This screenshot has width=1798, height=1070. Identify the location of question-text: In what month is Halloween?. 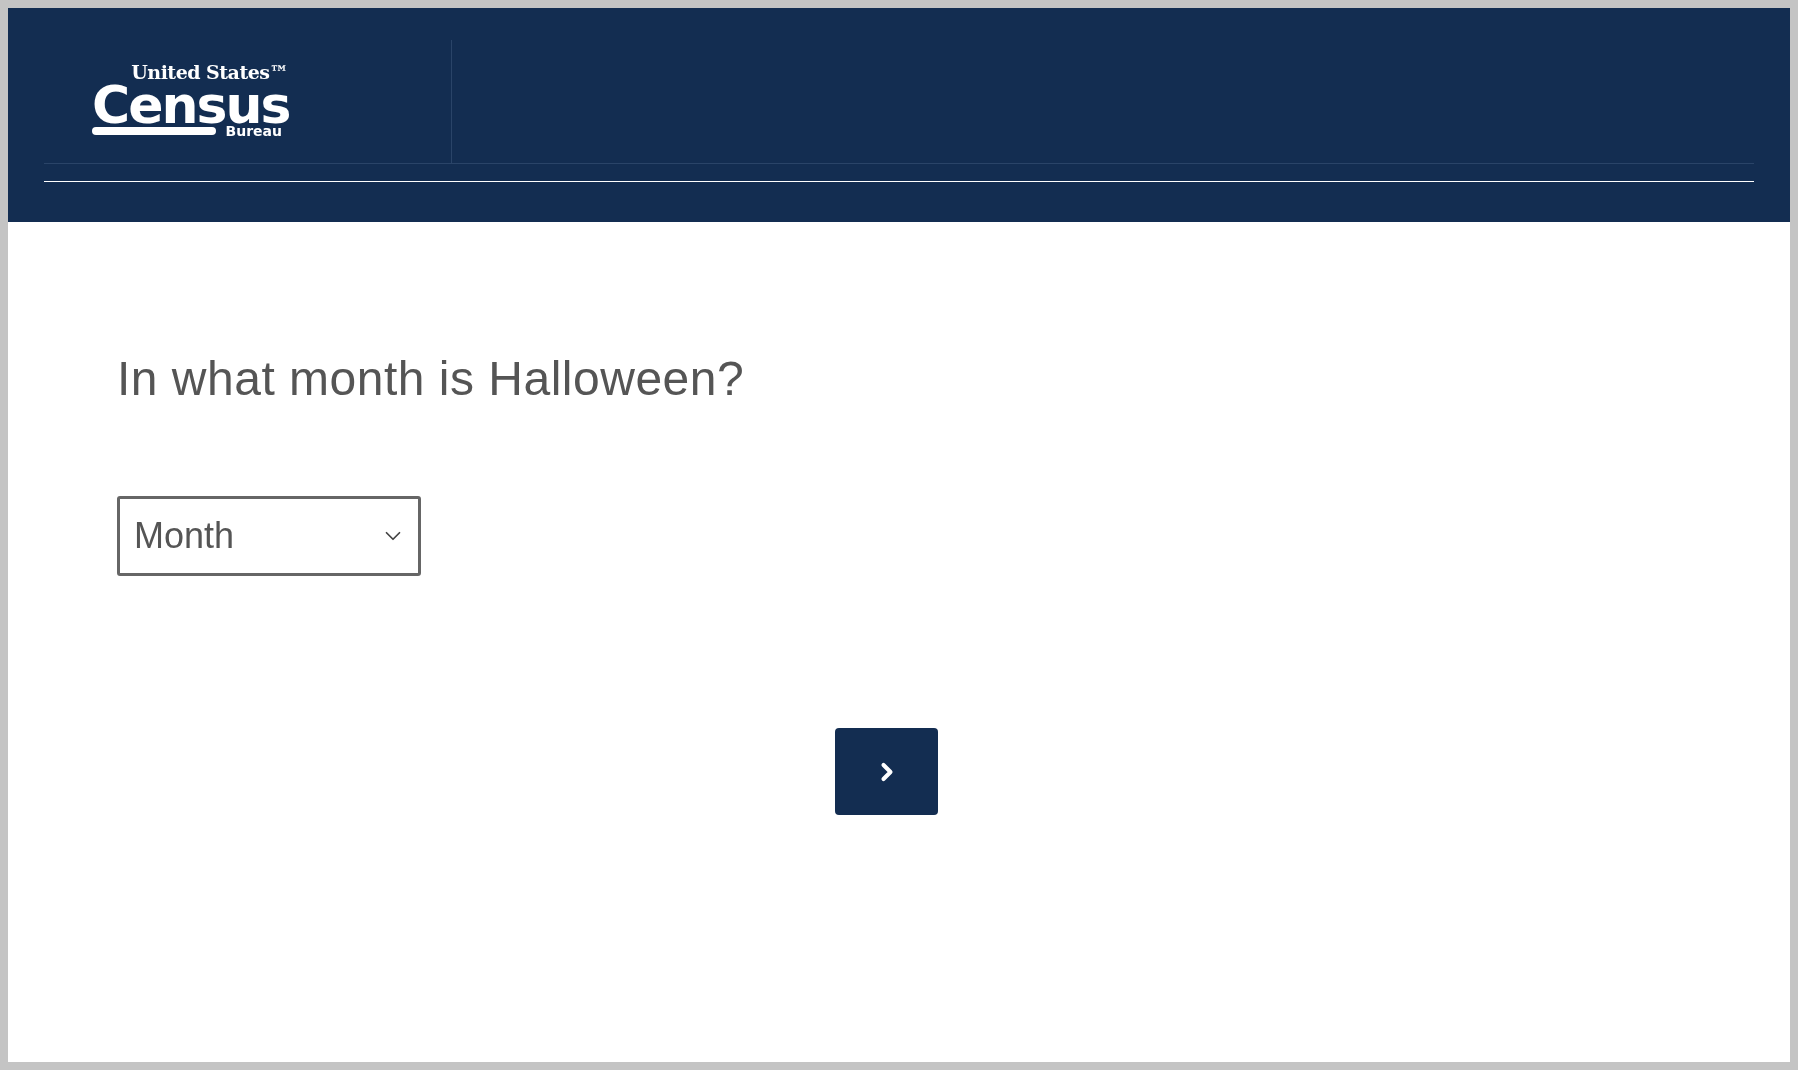
(431, 379).